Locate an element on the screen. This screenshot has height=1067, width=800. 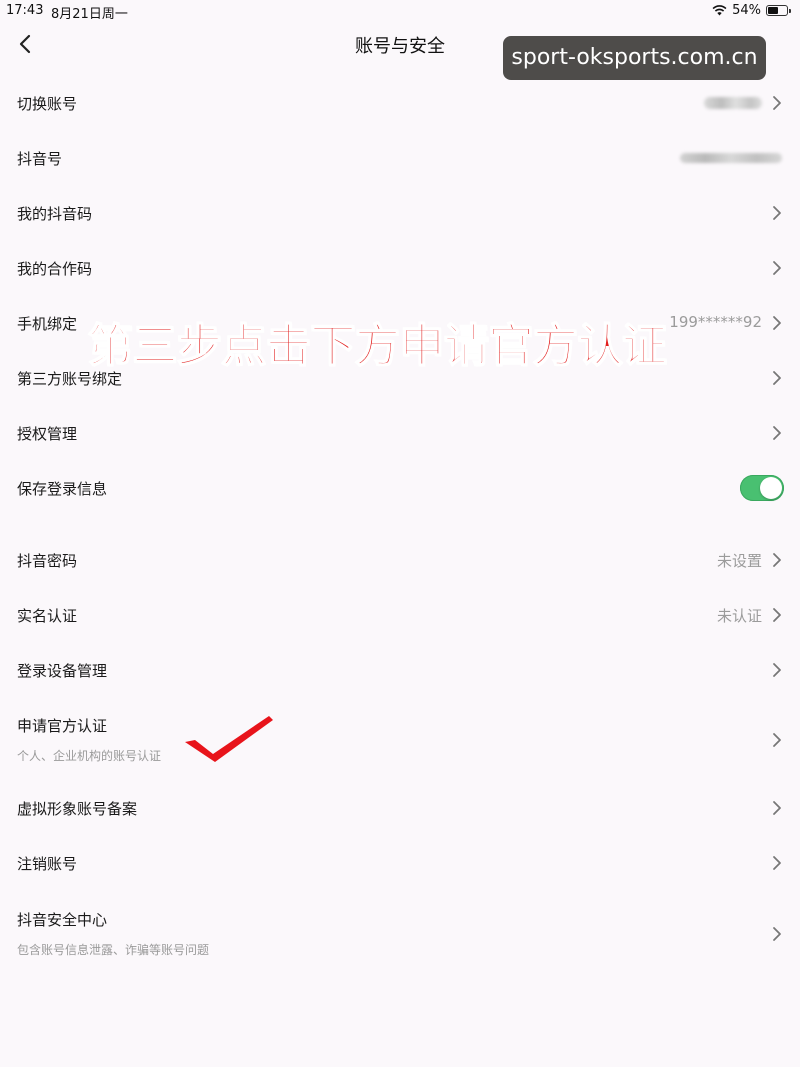
redacted-account-name is located at coordinates (733, 103).